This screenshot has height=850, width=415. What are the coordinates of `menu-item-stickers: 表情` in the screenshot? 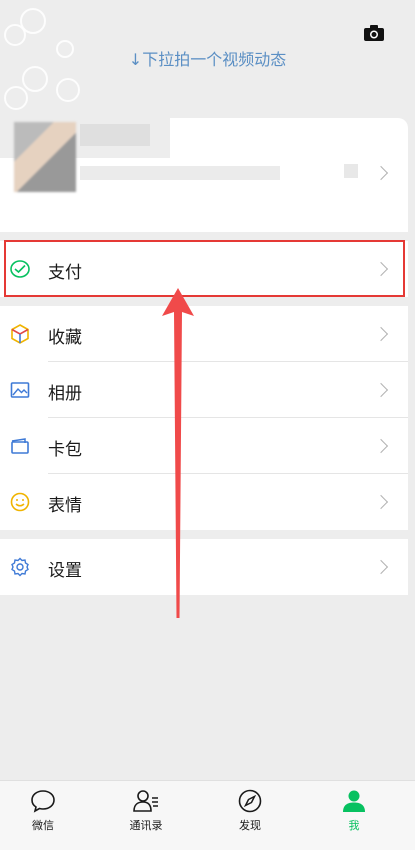 It's located at (204, 502).